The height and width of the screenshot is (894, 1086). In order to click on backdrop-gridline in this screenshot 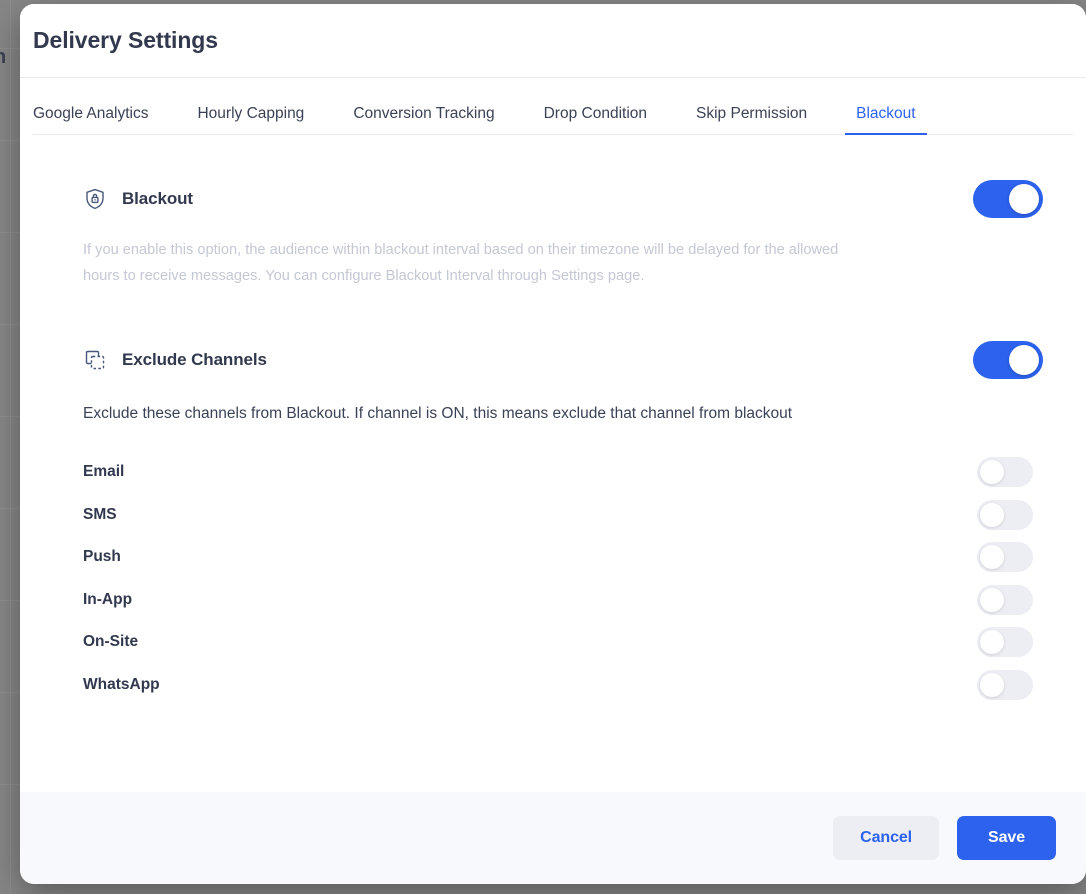, I will do `click(10, 447)`.